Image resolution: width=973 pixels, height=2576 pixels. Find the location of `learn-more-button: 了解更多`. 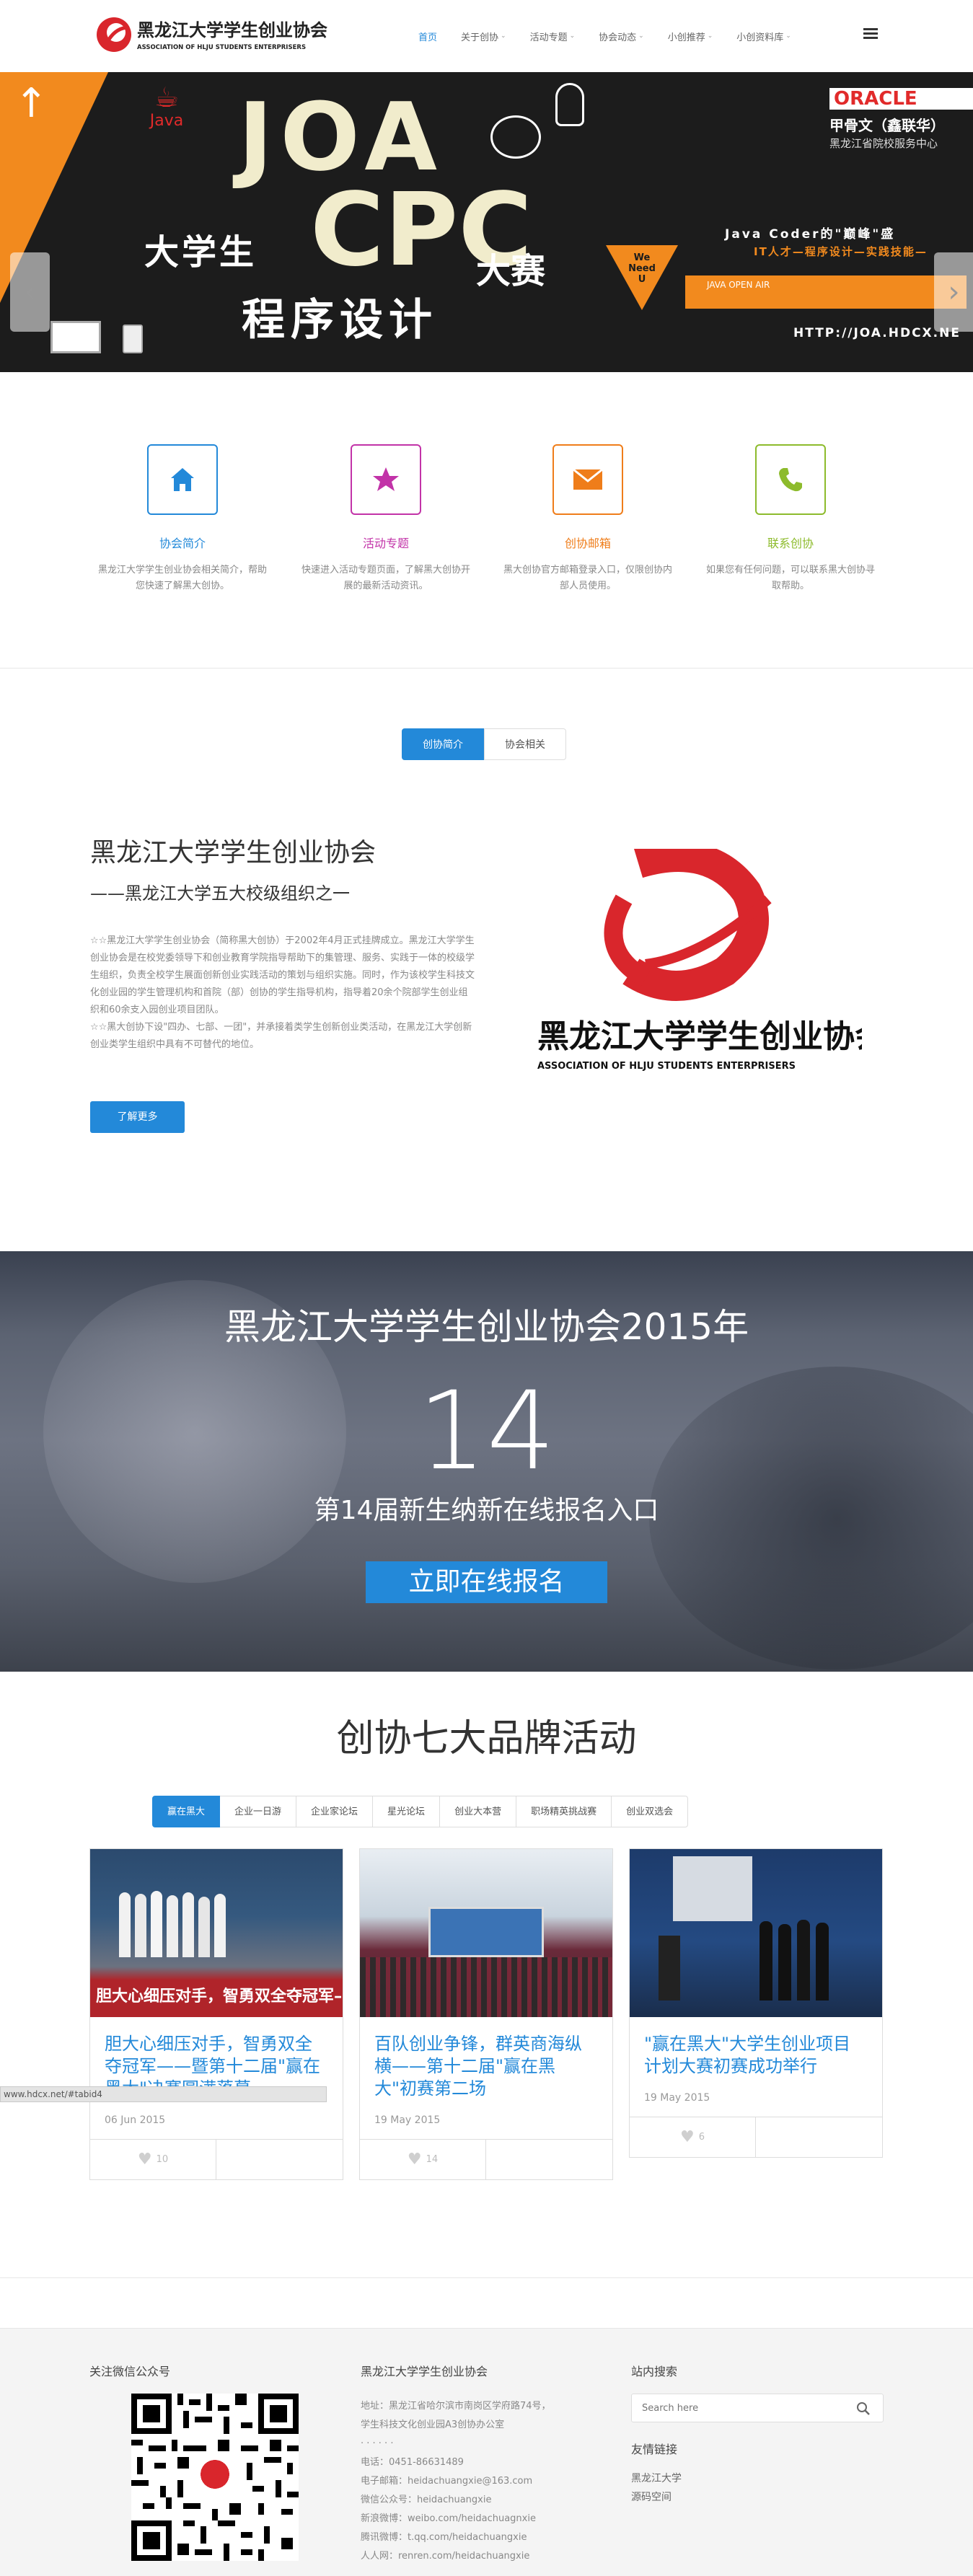

learn-more-button: 了解更多 is located at coordinates (137, 1117).